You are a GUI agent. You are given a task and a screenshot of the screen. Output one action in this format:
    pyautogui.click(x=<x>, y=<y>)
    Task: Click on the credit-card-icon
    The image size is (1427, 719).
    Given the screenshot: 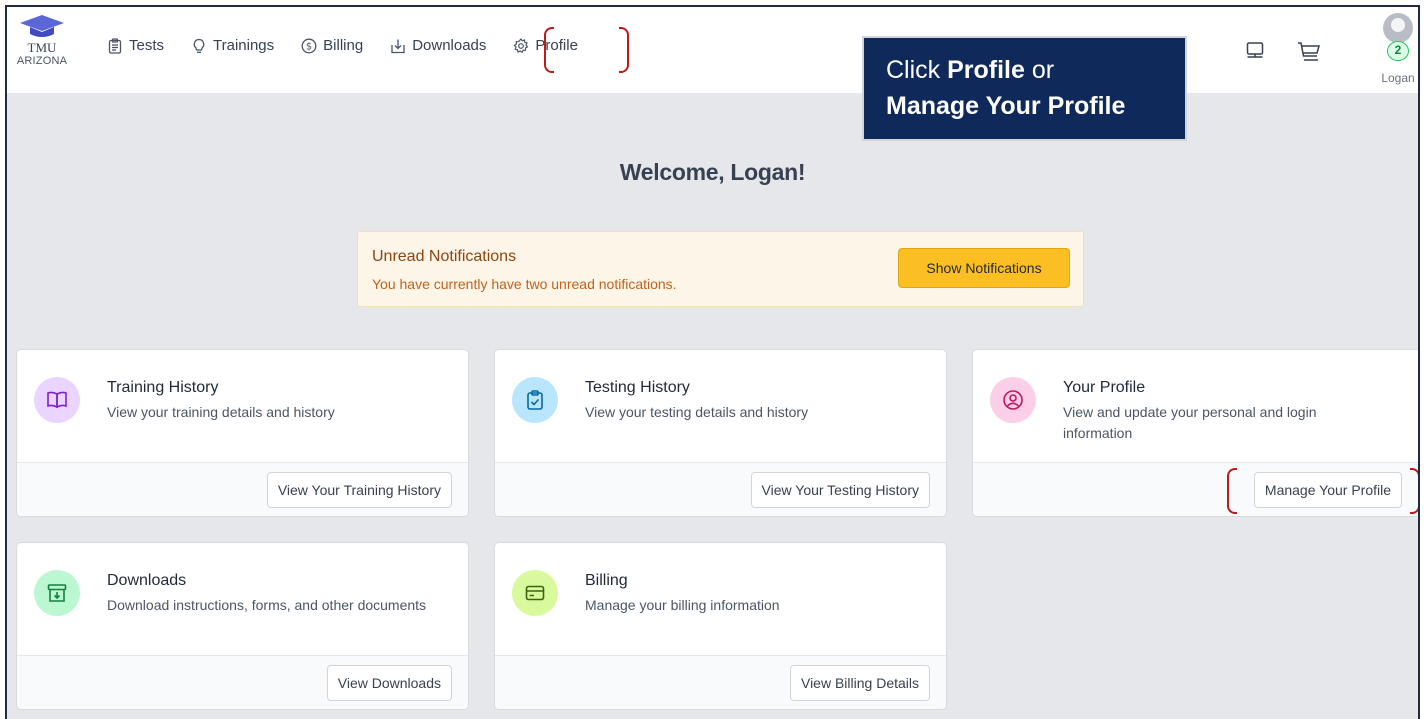 What is the action you would take?
    pyautogui.click(x=535, y=593)
    